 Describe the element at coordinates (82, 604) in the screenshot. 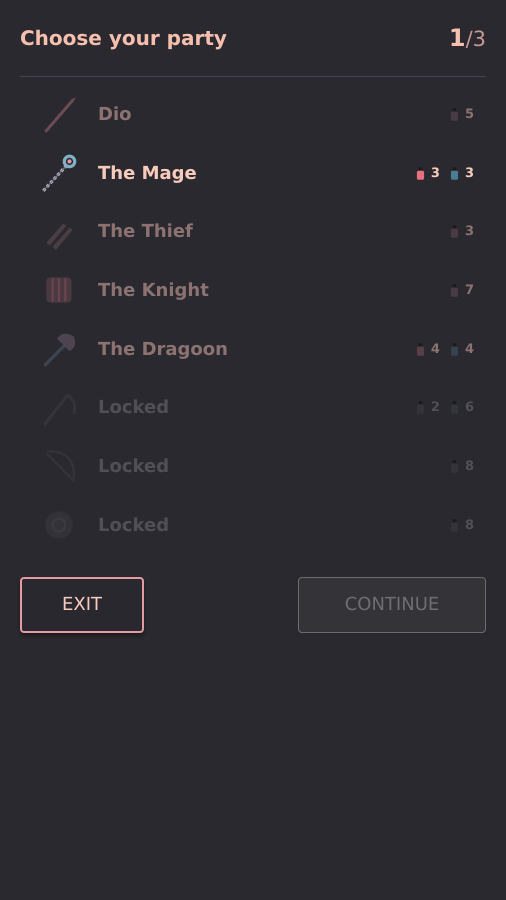

I see `exit-button: EXIT` at that location.